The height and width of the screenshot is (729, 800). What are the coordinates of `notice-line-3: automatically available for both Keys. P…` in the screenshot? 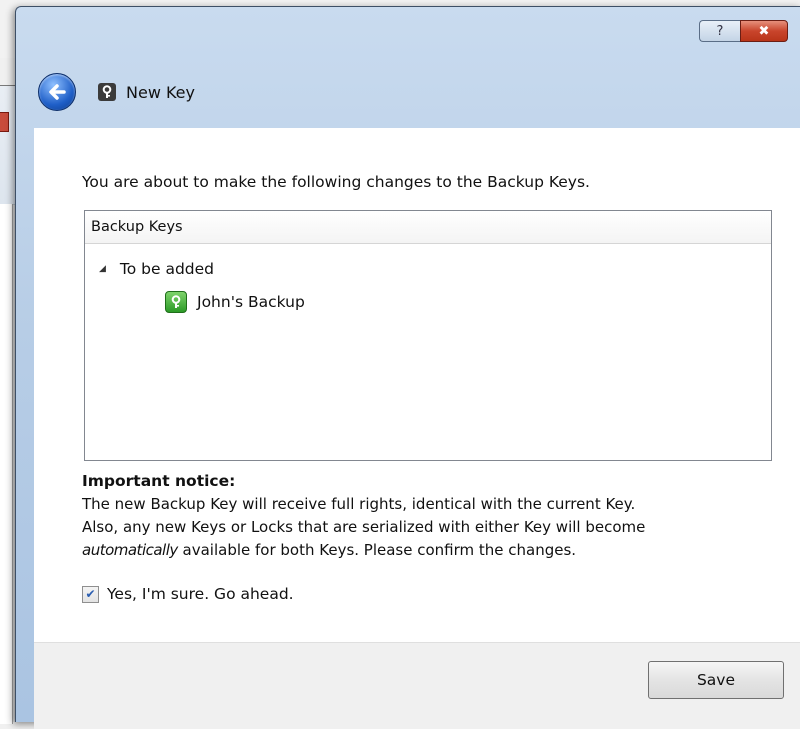 It's located at (432, 550).